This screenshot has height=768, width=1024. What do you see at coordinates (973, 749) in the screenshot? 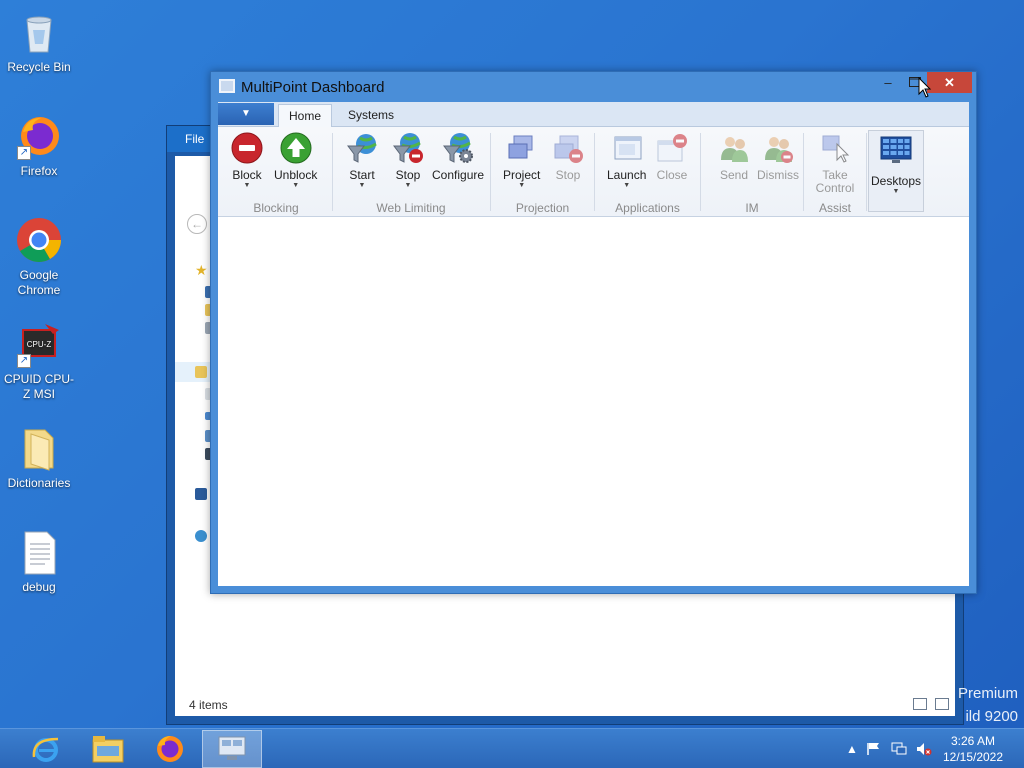
I see `taskbar-clock: 3:26 AM 12/15/2022` at bounding box center [973, 749].